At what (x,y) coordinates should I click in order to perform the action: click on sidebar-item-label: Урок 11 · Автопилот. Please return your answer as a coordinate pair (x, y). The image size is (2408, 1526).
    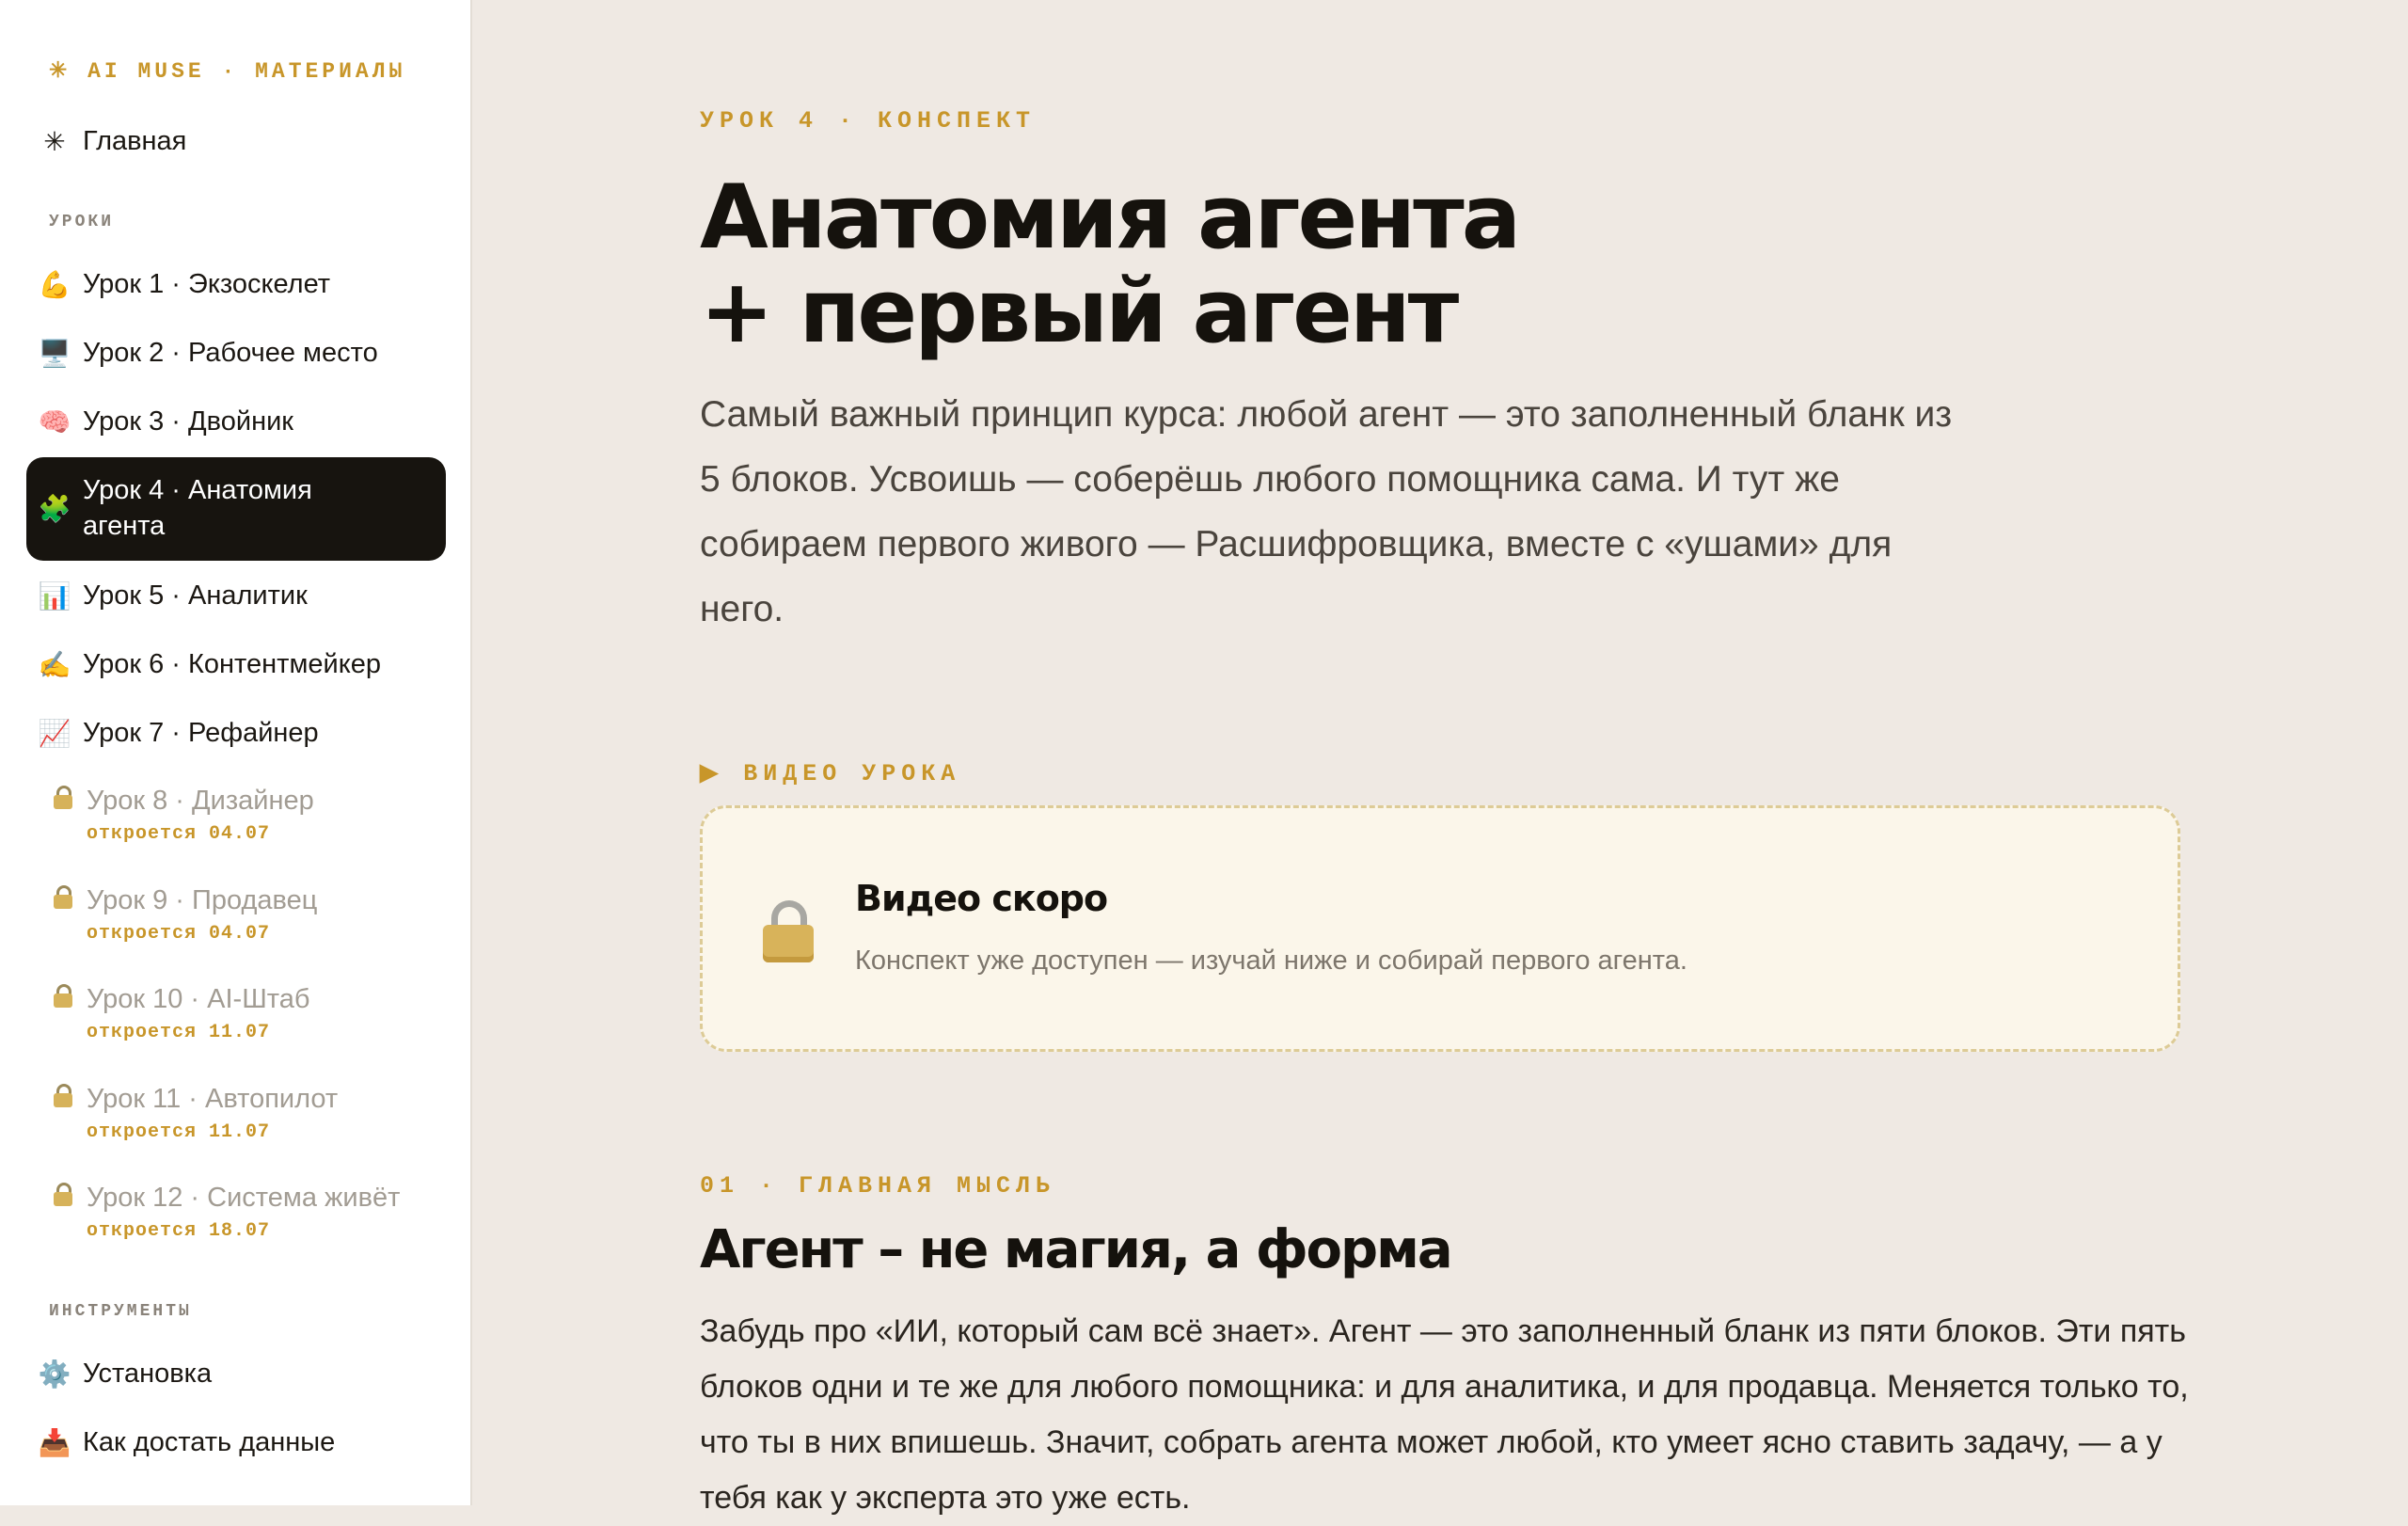
    Looking at the image, I should click on (213, 1099).